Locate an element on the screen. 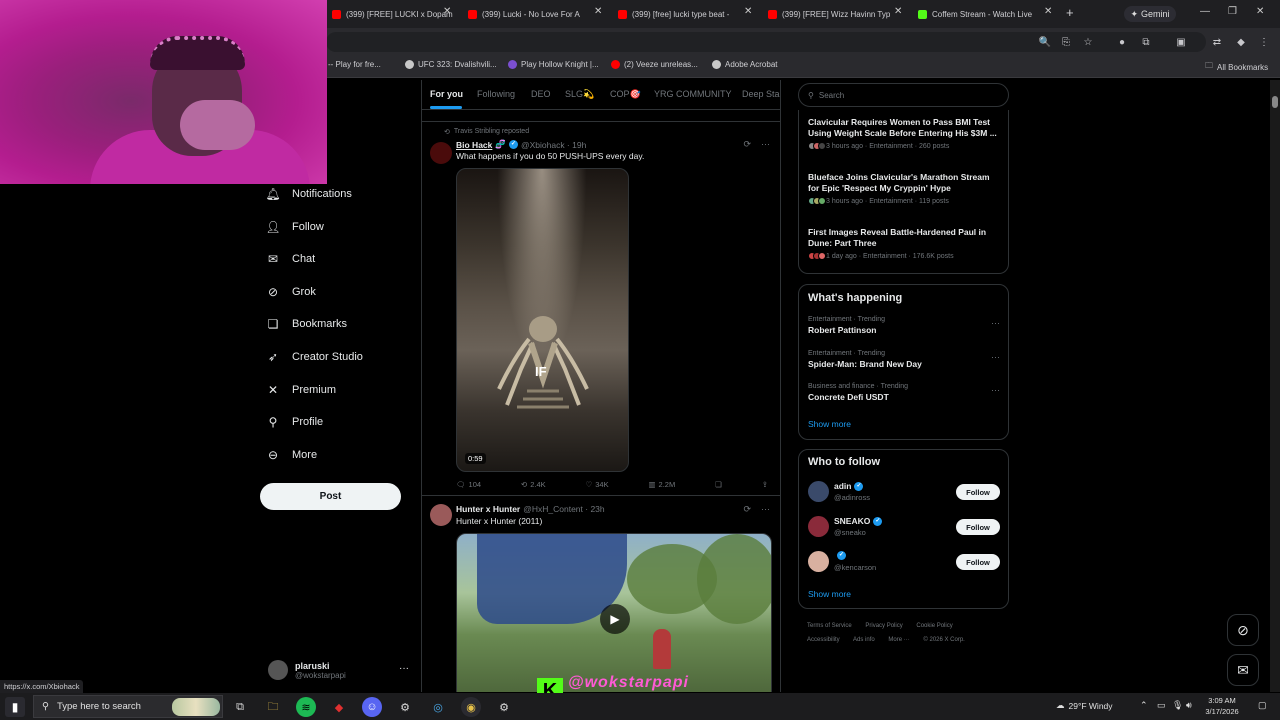 The height and width of the screenshot is (720, 1280). like-button: ♡ 34K is located at coordinates (597, 484).